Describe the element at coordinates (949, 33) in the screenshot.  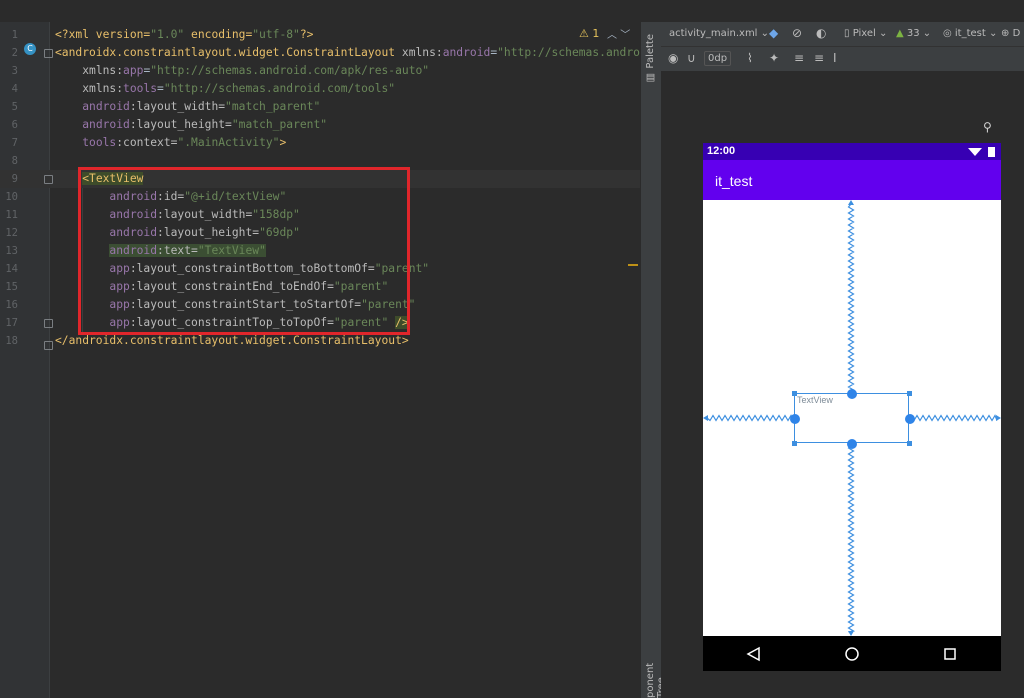
I see `theme-icon: ◎` at that location.